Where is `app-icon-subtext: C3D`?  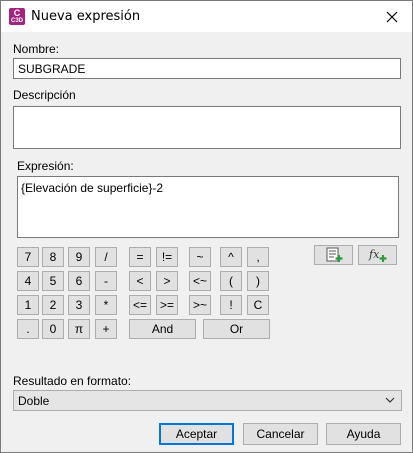 app-icon-subtext: C3D is located at coordinates (16, 21).